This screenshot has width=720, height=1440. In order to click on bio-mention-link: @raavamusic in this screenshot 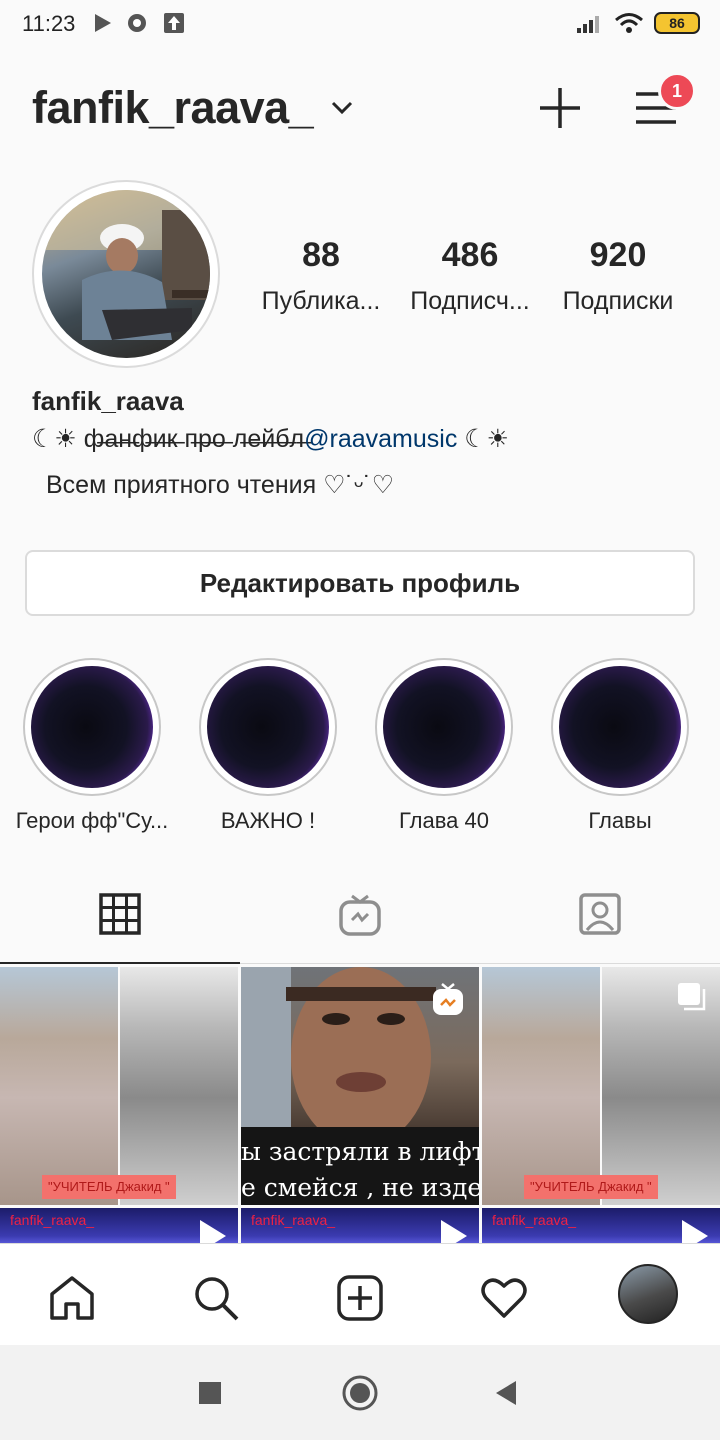, I will do `click(380, 439)`.